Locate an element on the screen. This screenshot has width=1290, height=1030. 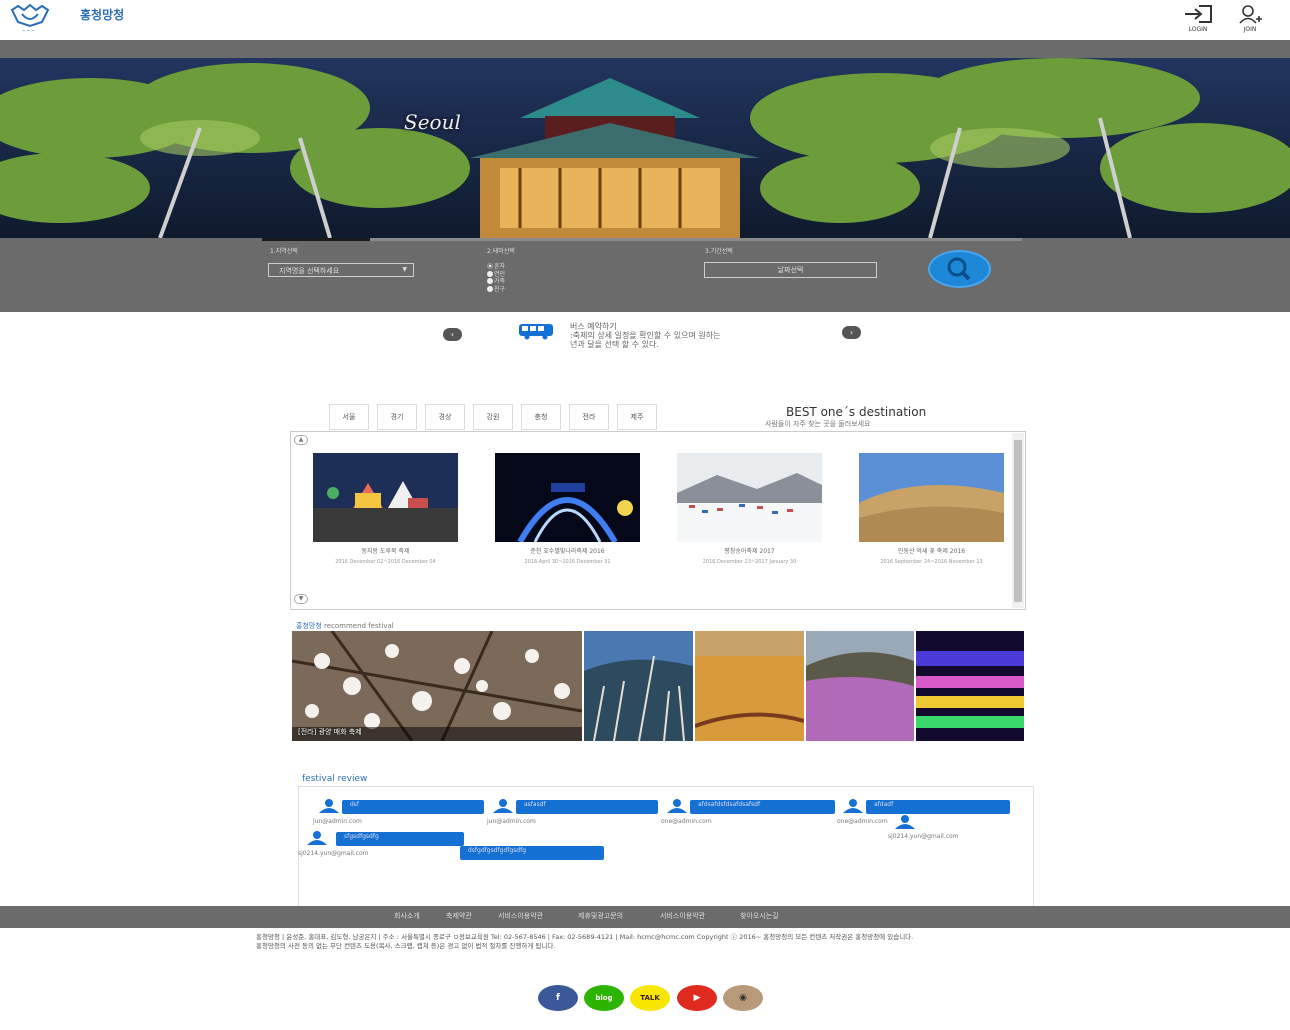
theme-radio-friend: 친구 is located at coordinates (496, 289).